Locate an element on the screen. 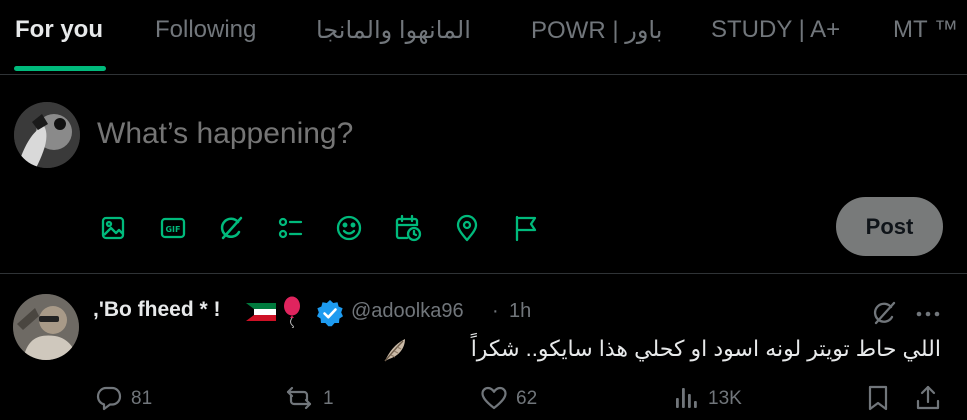 This screenshot has height=420, width=967. bookmark-icon is located at coordinates (878, 398).